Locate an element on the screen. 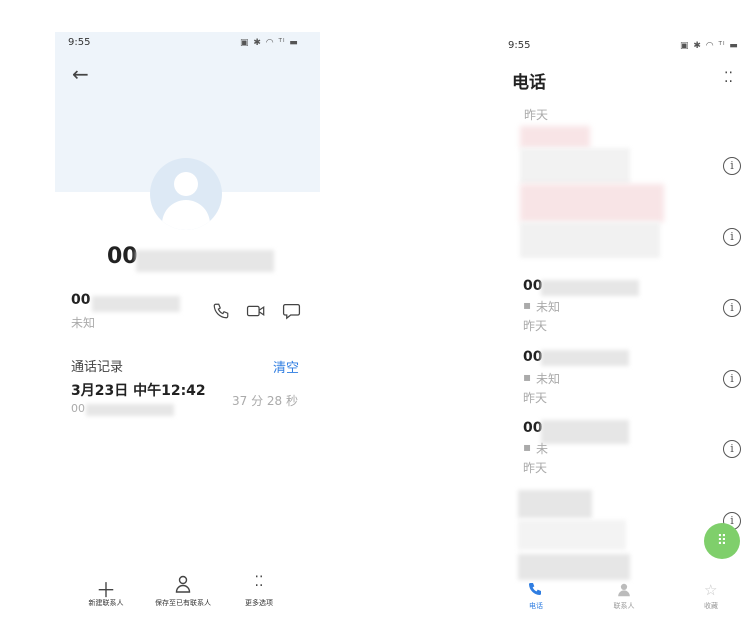 The width and height of the screenshot is (743, 631). tab-favorites: 收藏 is located at coordinates (711, 606).